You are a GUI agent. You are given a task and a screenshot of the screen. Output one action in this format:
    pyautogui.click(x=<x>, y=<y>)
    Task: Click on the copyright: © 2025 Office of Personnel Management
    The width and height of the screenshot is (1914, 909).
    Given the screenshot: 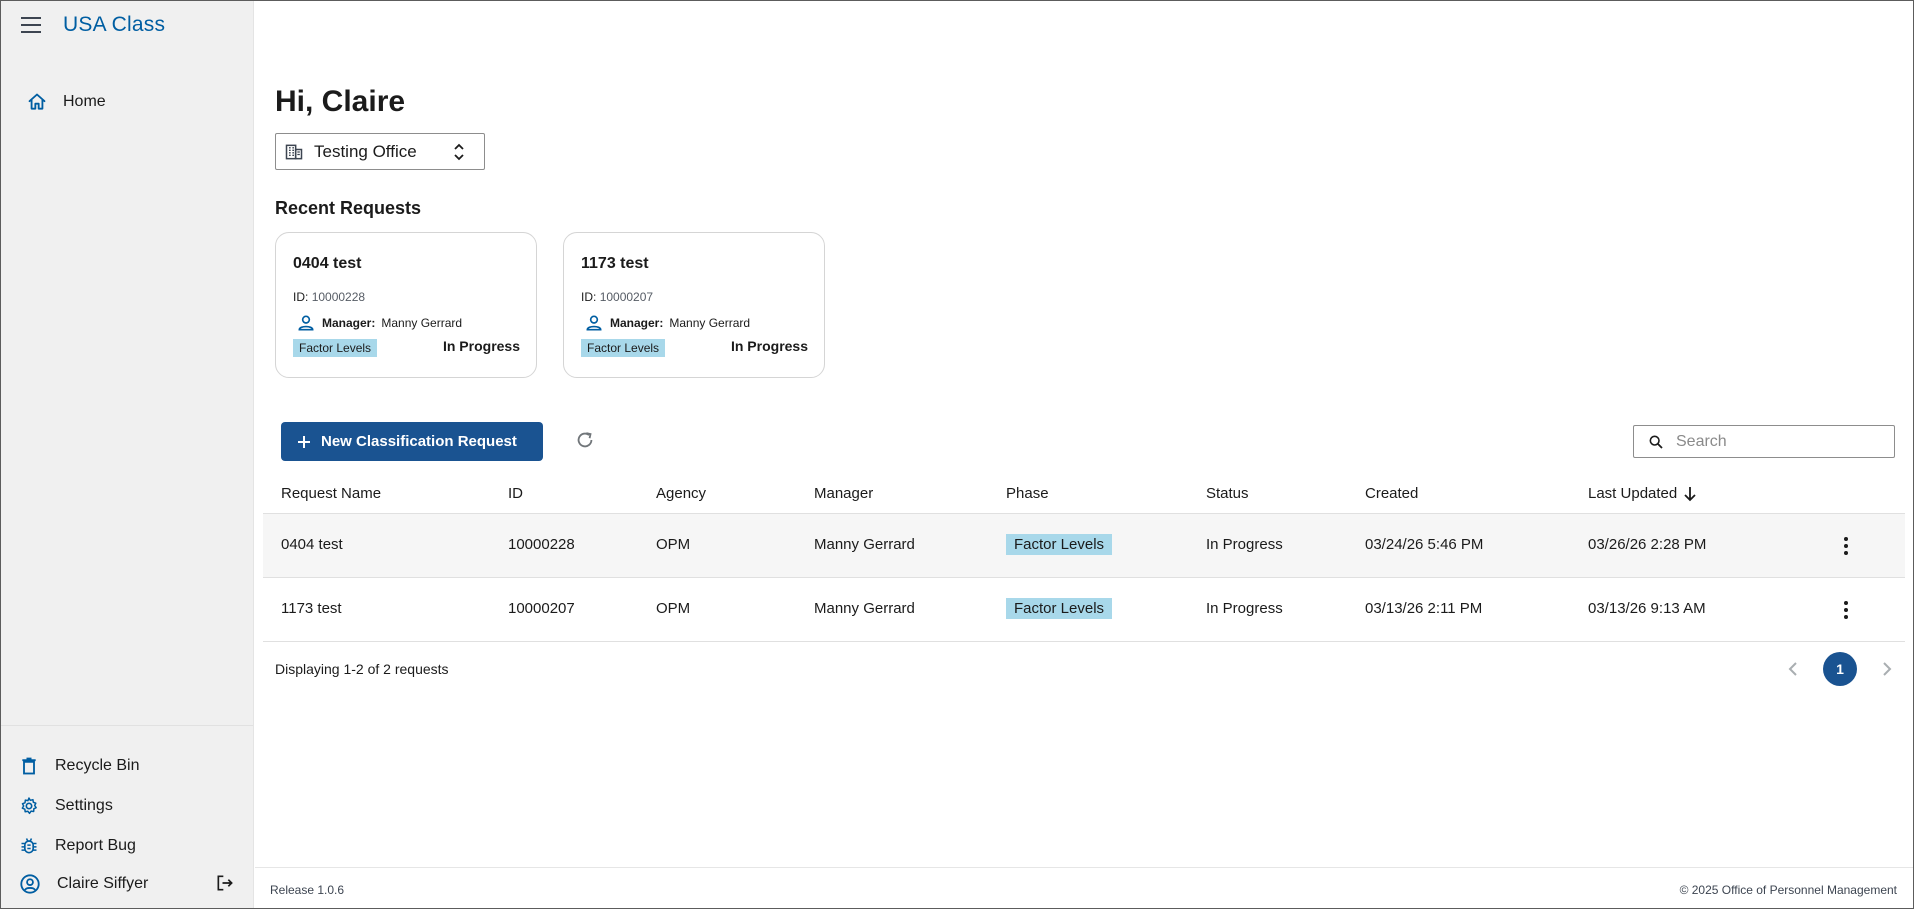 What is the action you would take?
    pyautogui.click(x=1788, y=890)
    